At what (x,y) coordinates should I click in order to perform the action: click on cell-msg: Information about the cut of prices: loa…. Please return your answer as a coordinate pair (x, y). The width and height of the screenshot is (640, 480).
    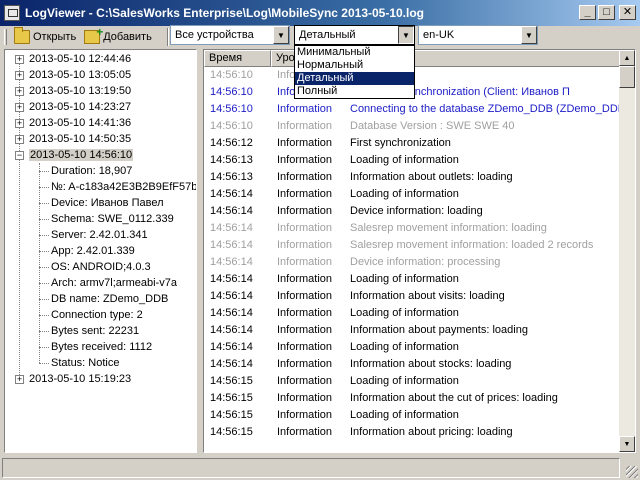
    Looking at the image, I should click on (454, 398).